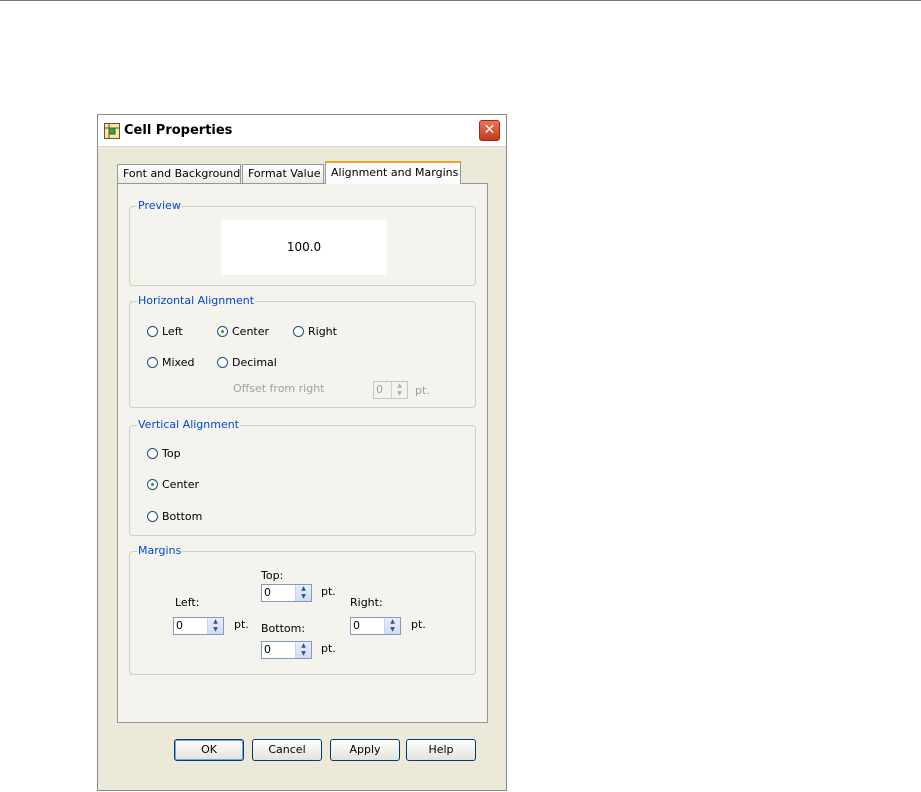 This screenshot has height=792, width=921. Describe the element at coordinates (367, 626) in the screenshot. I see `margin-right-value: 0` at that location.